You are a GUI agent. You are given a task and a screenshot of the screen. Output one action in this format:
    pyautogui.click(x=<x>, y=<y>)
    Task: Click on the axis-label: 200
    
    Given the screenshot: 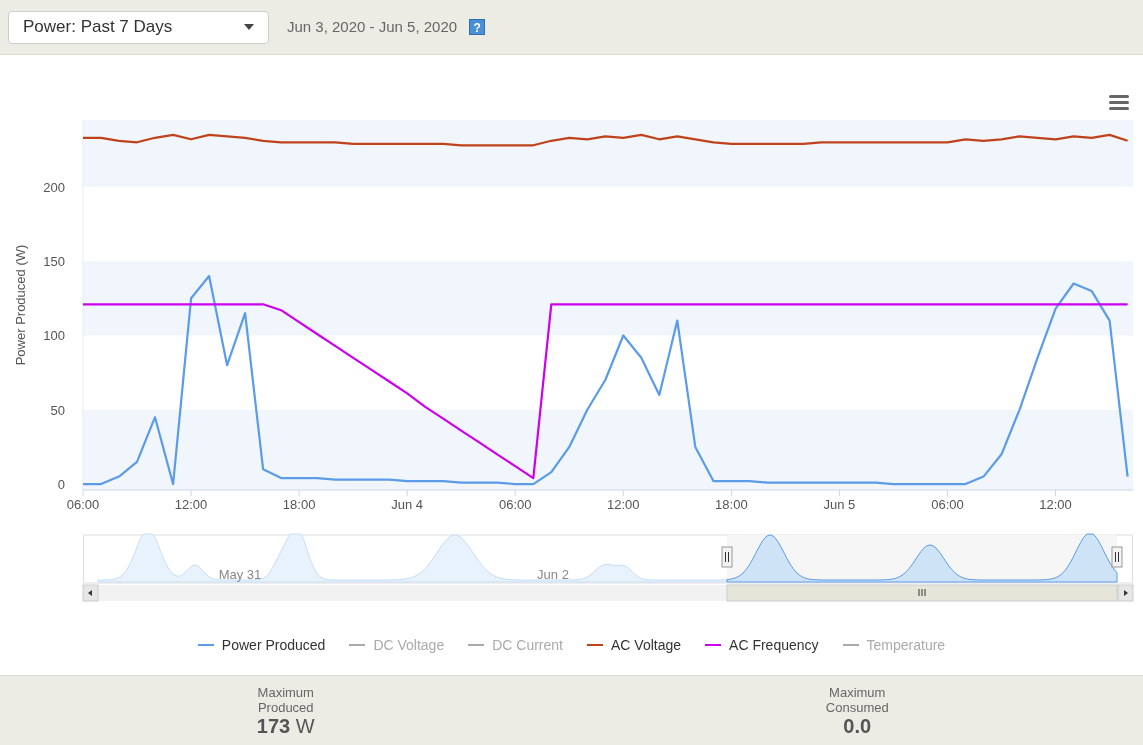 What is the action you would take?
    pyautogui.click(x=54, y=187)
    